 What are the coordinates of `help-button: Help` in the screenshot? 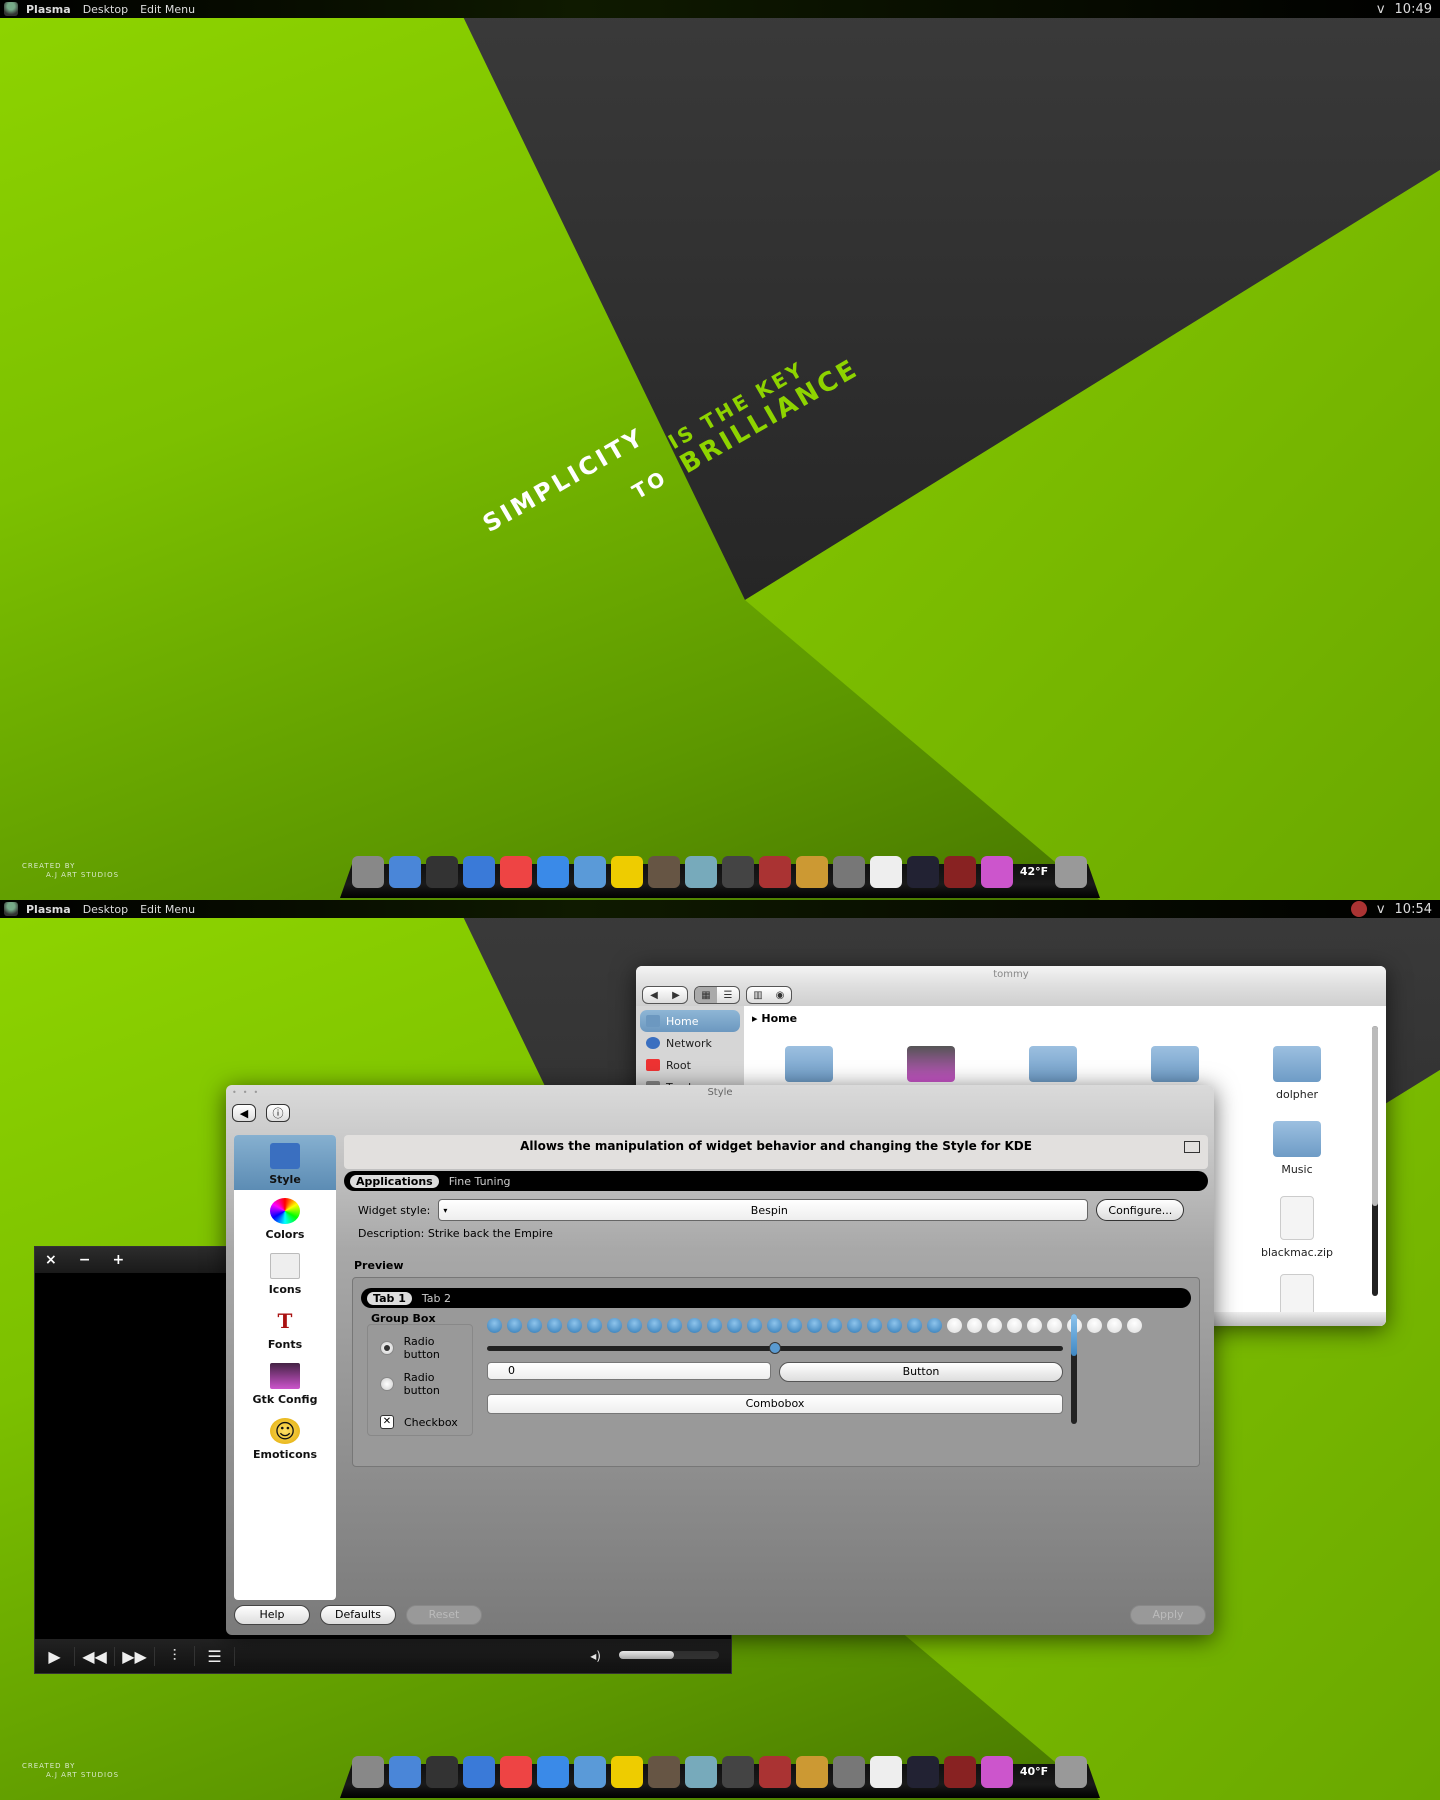 It's located at (272, 1615).